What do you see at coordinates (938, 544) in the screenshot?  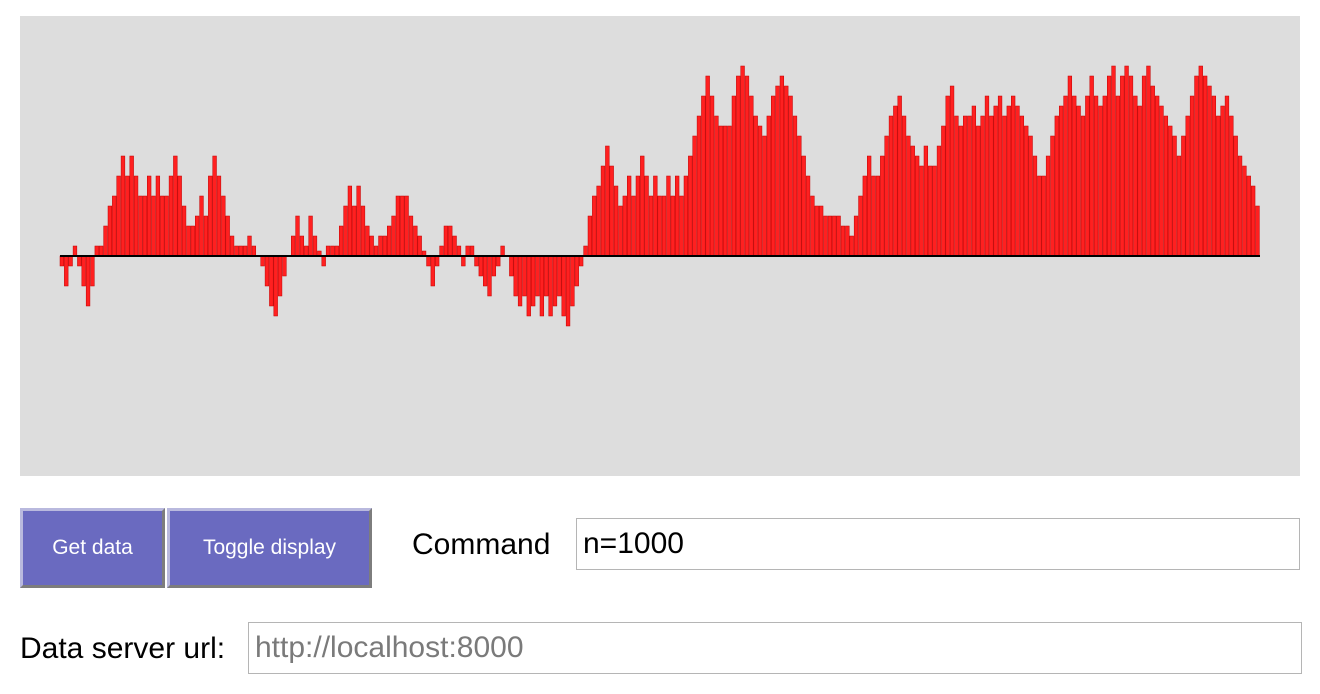 I see `command-input` at bounding box center [938, 544].